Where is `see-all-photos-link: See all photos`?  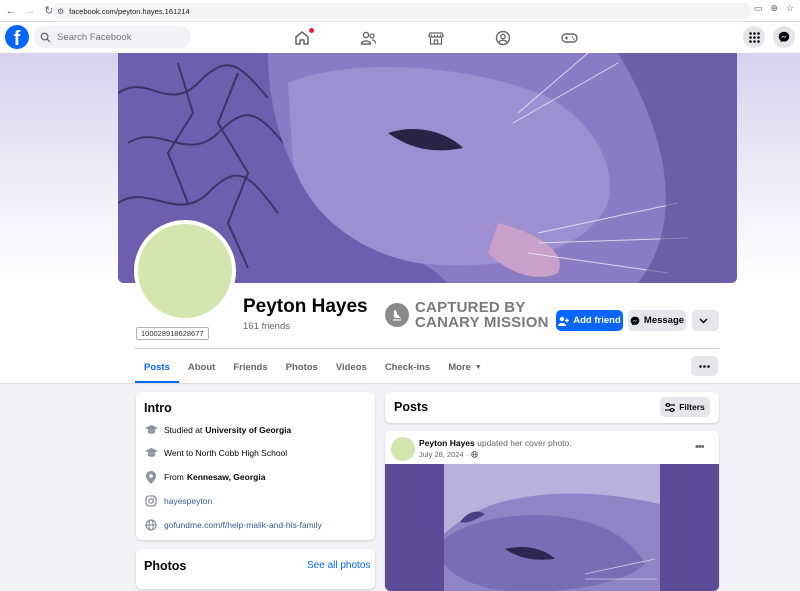
see-all-photos-link: See all photos is located at coordinates (338, 565).